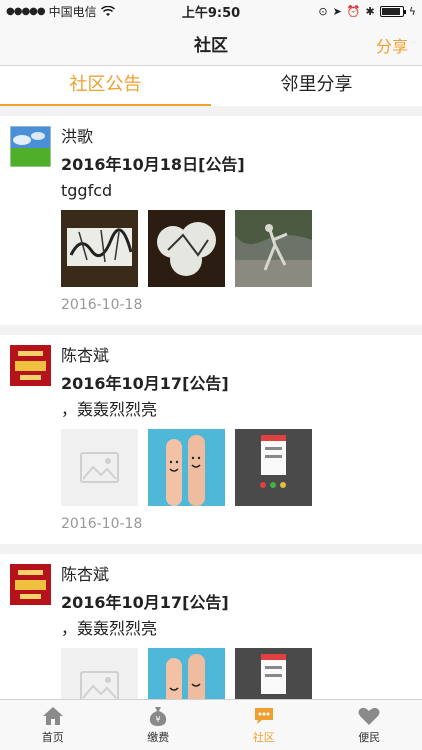 The width and height of the screenshot is (422, 750). Describe the element at coordinates (87, 190) in the screenshot. I see `post-content: tggfcd` at that location.